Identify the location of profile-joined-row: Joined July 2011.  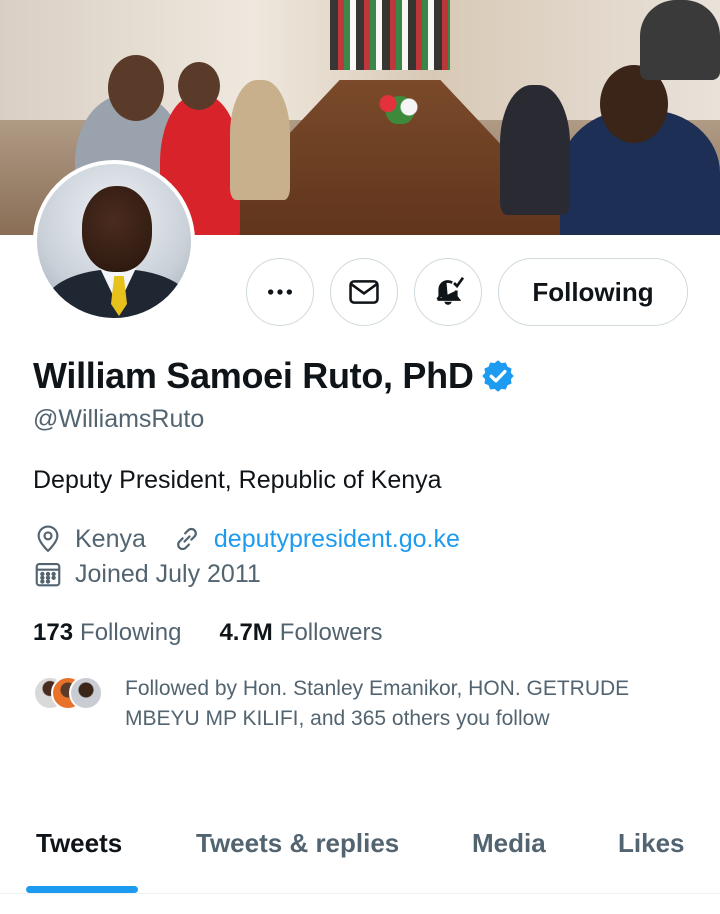
(147, 574).